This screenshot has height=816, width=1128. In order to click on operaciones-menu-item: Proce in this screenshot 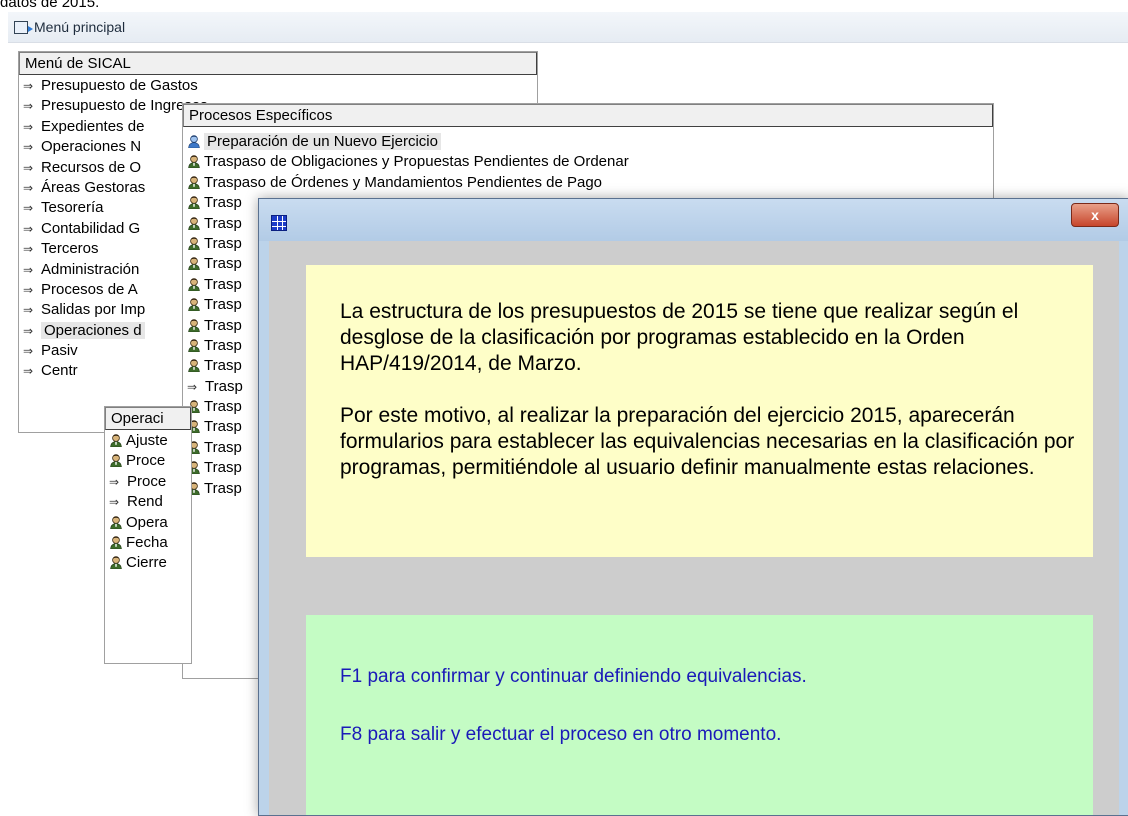, I will do `click(148, 461)`.